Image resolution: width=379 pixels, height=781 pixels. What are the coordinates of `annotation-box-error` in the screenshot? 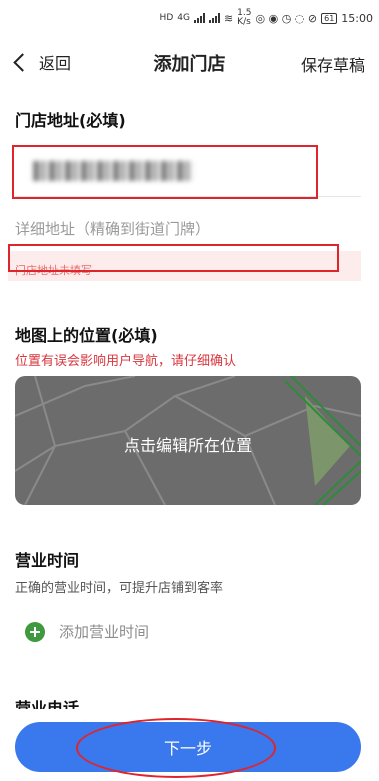 It's located at (173, 258).